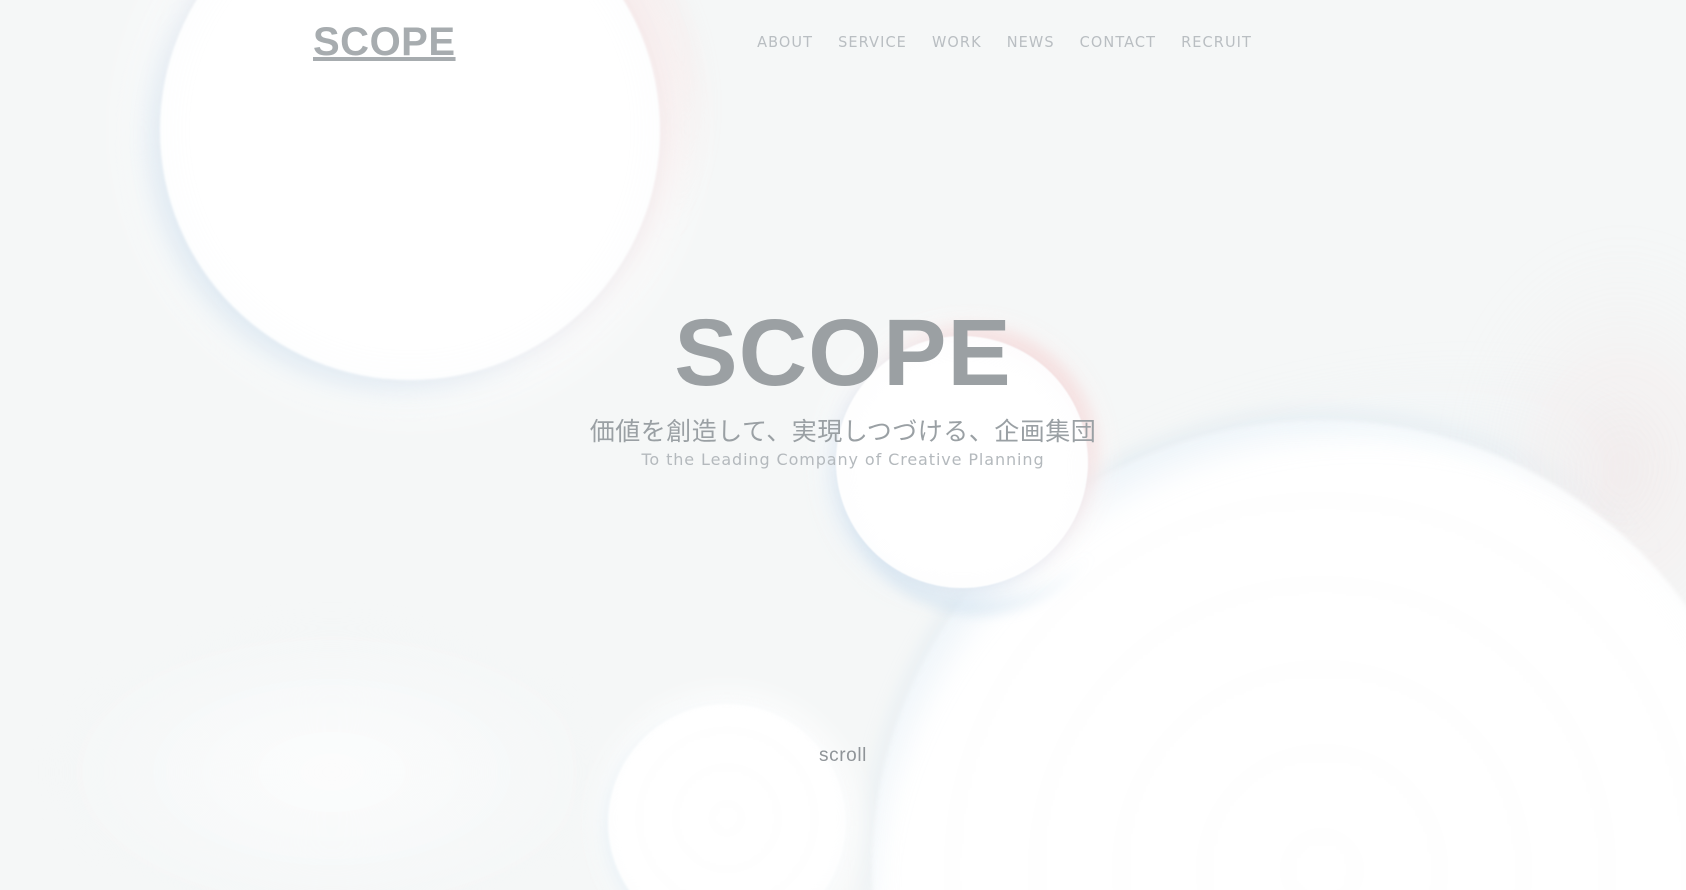  What do you see at coordinates (1043, 44) in the screenshot?
I see `nav-item-news: NEWS` at bounding box center [1043, 44].